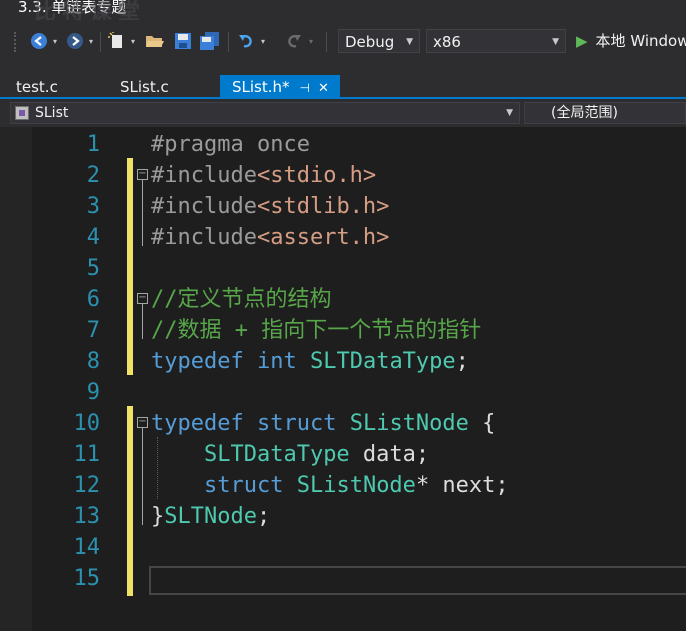  I want to click on tab-slist-c: SList.c, so click(144, 87).